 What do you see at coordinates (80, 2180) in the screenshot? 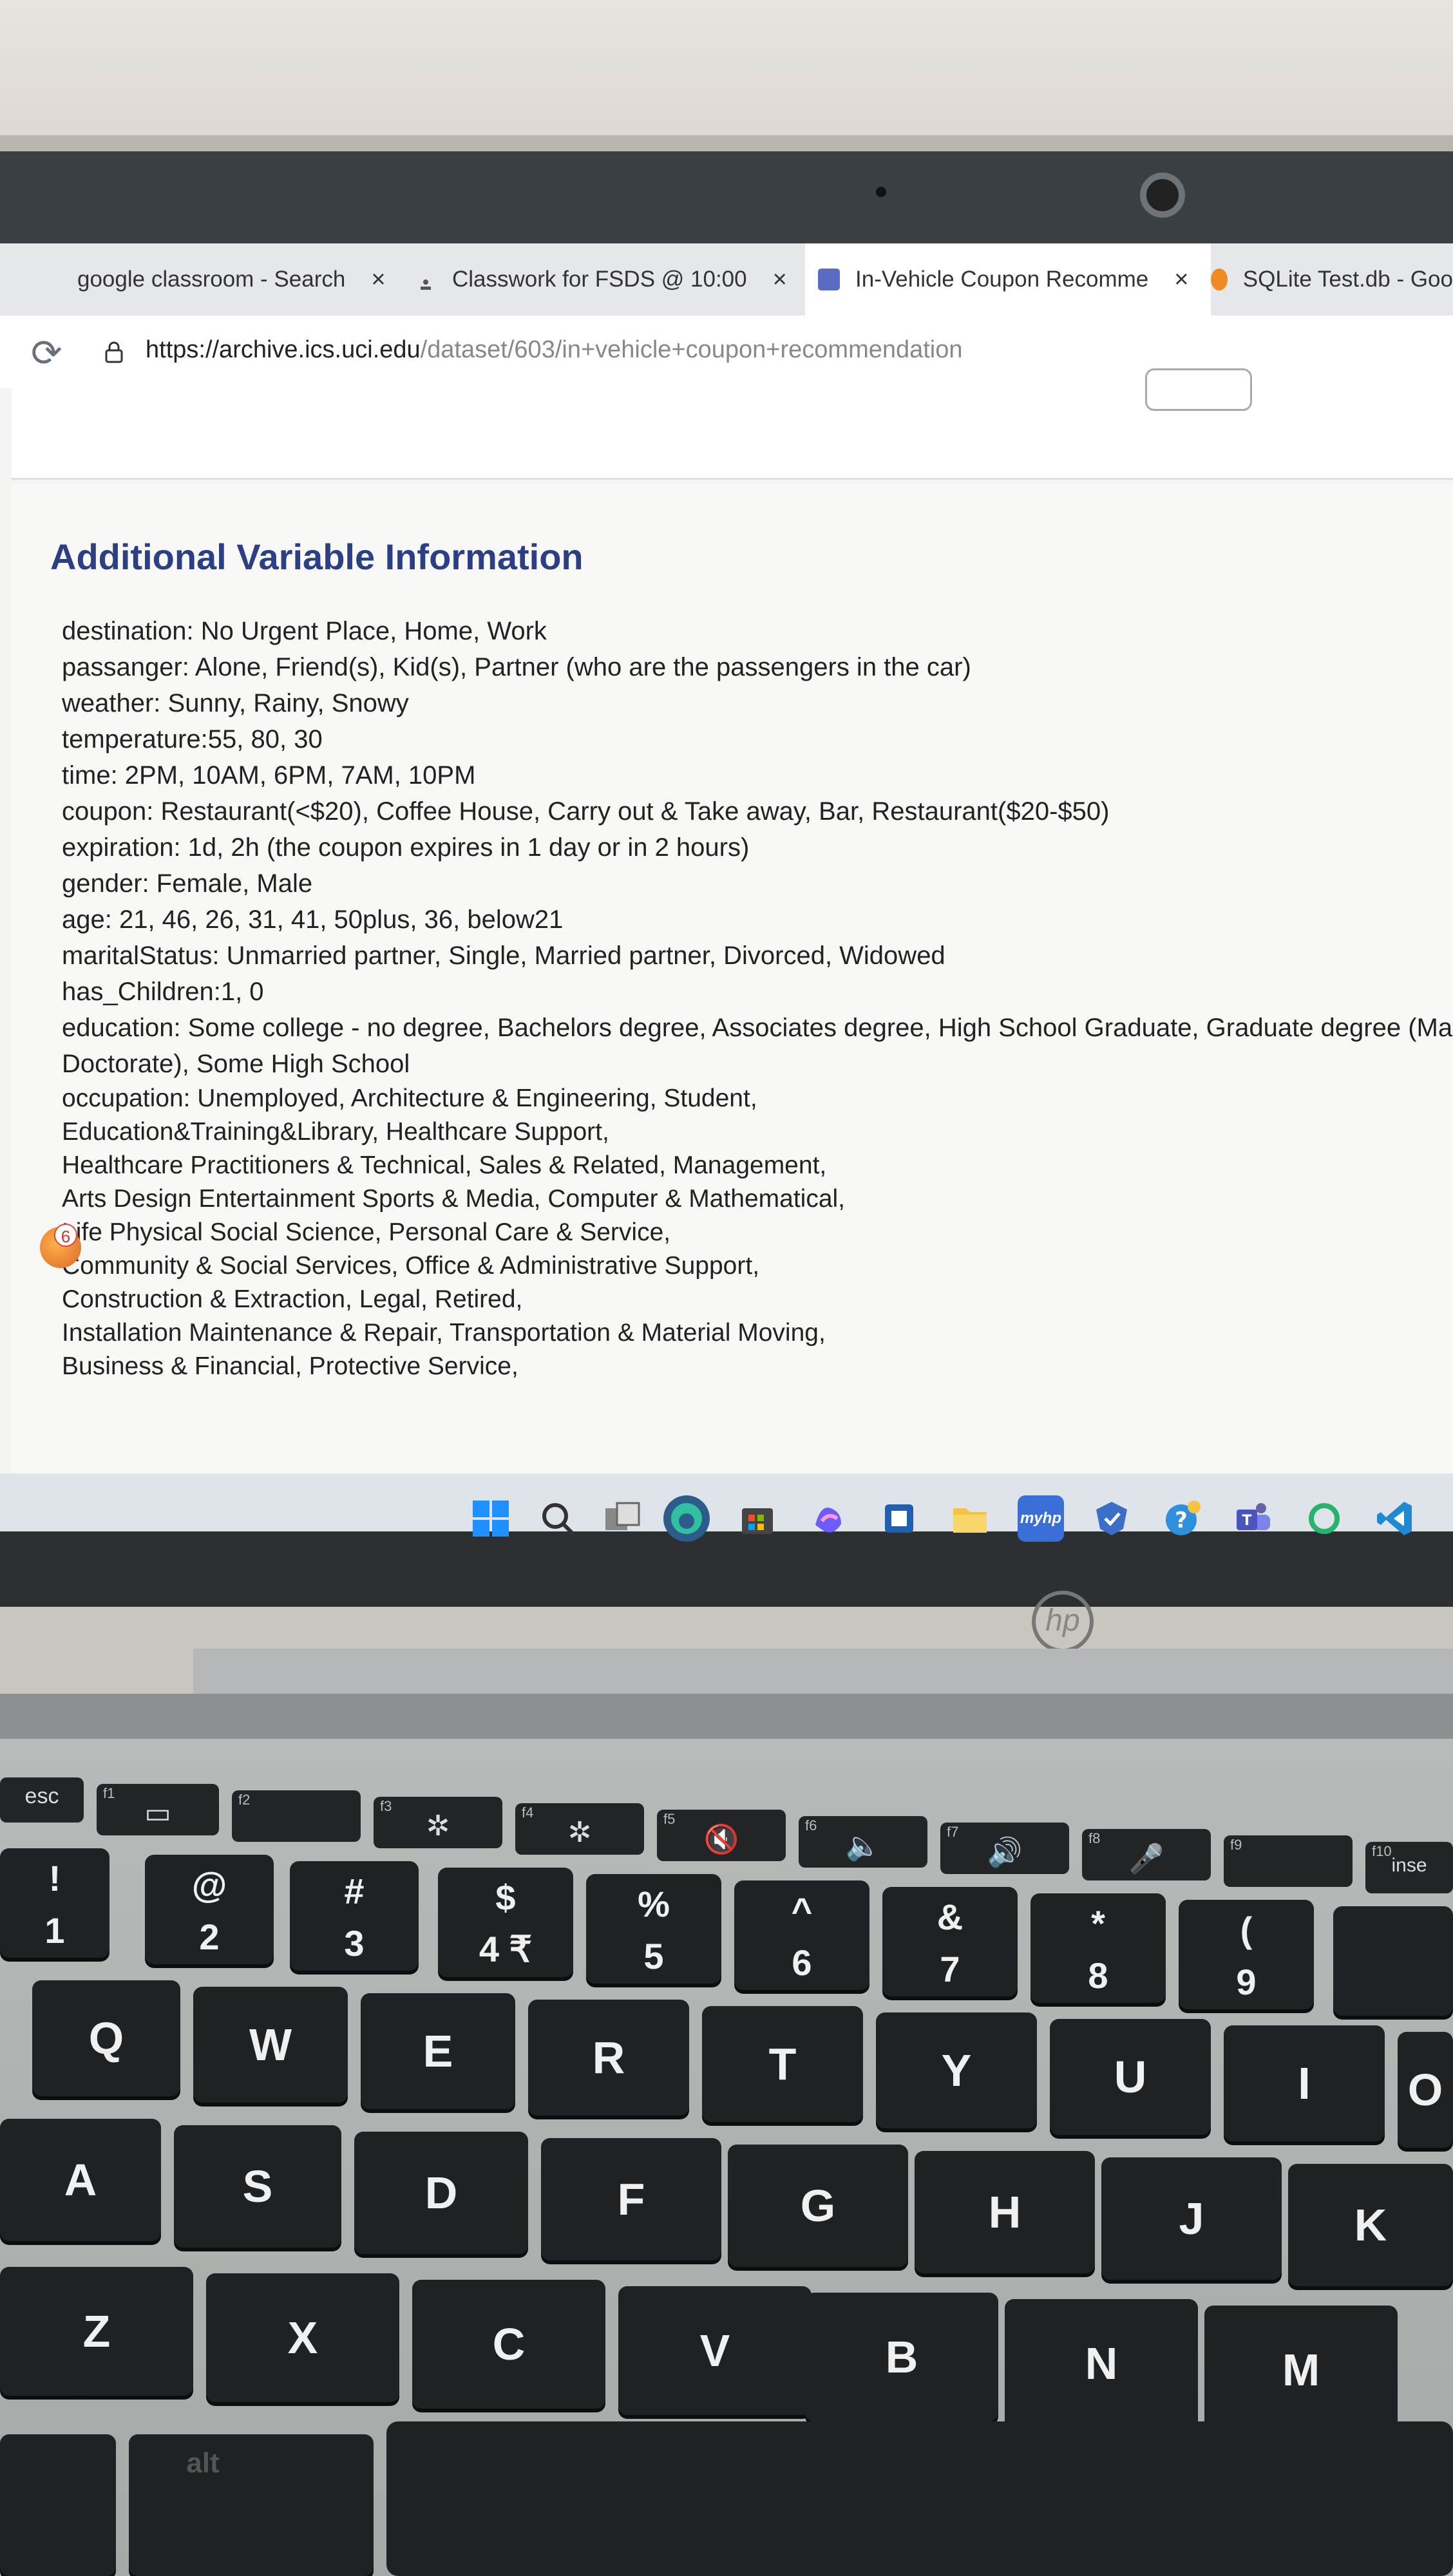
I see `key-a: A` at bounding box center [80, 2180].